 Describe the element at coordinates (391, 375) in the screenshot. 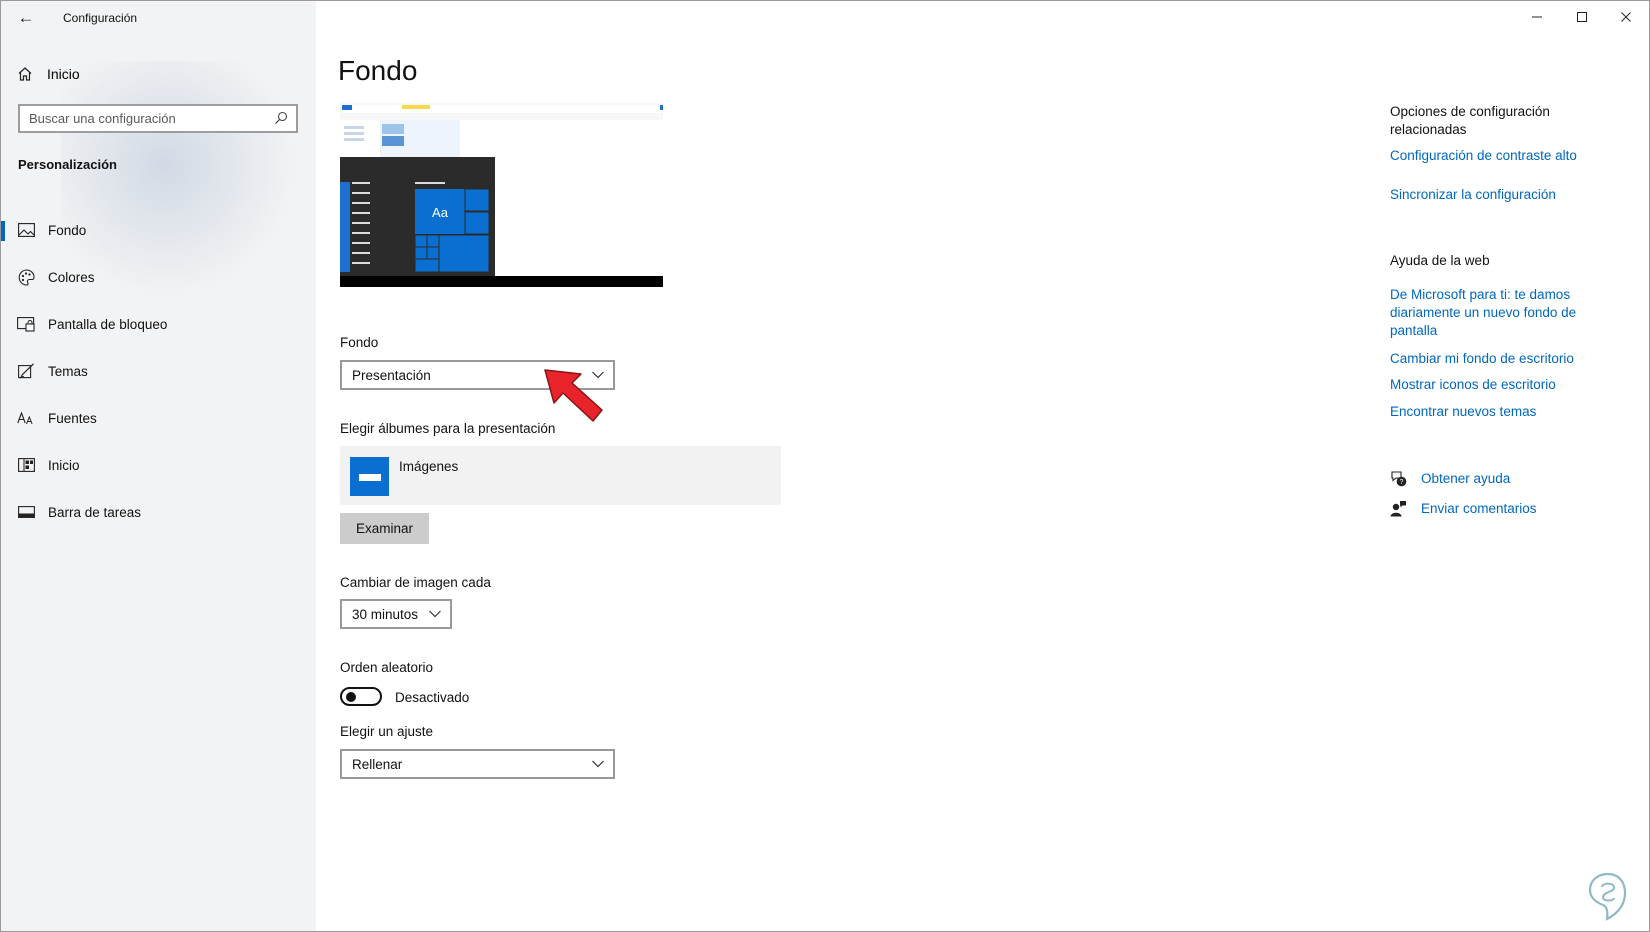

I see `background-dropdown-value: Presentación` at that location.